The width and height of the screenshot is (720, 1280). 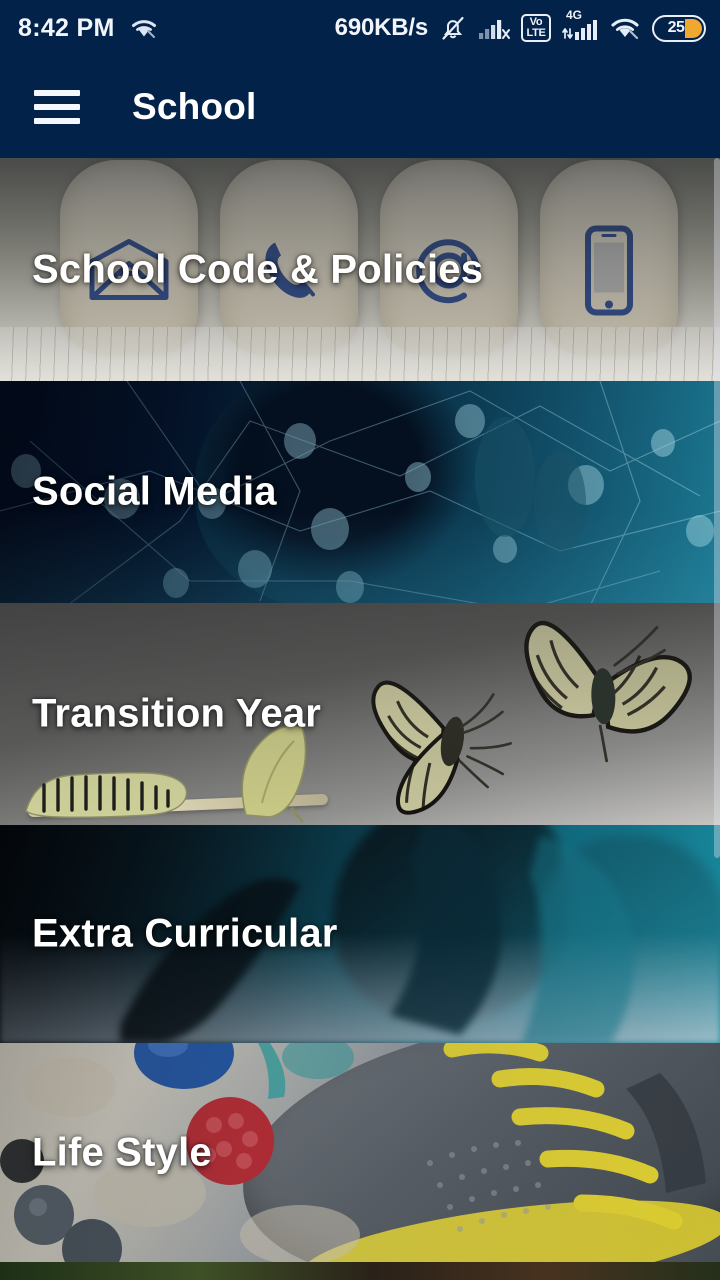 I want to click on status-bar: 8:42 PM 690KB/s Vo LTE 4G 25, so click(x=360, y=28).